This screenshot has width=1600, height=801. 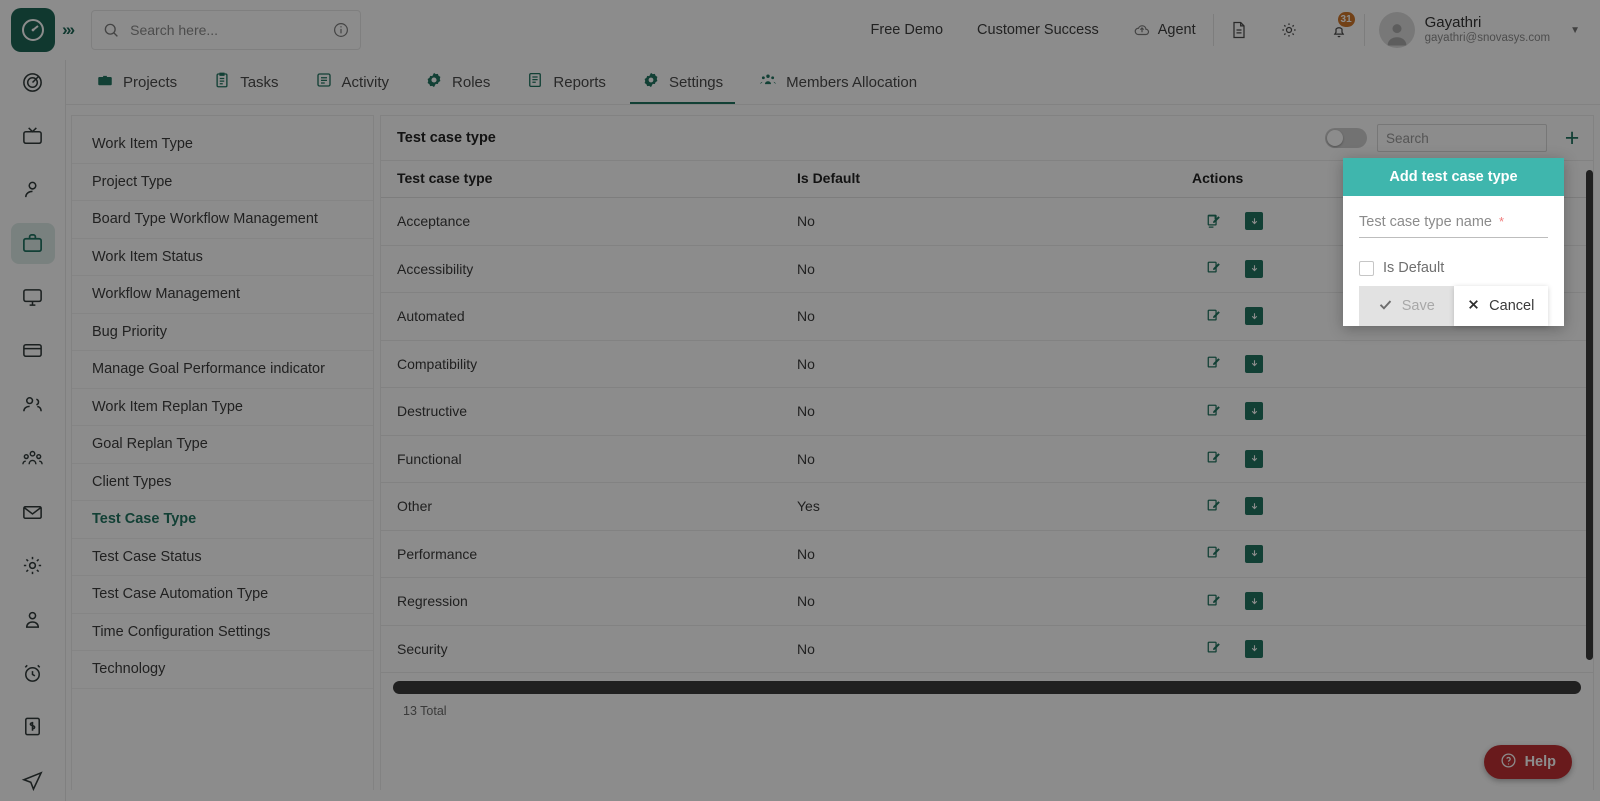 I want to click on help-button: Help, so click(x=1527, y=762).